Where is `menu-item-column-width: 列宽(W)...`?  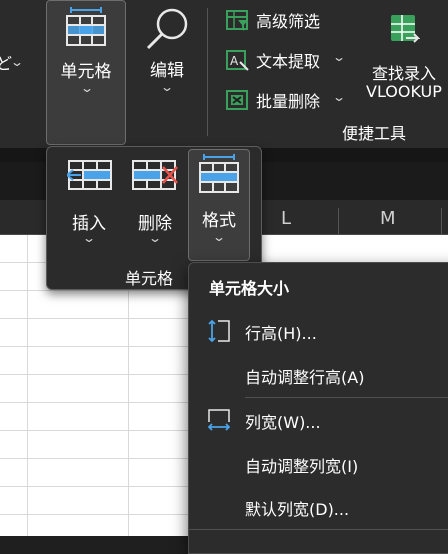 menu-item-column-width: 列宽(W)... is located at coordinates (318, 420).